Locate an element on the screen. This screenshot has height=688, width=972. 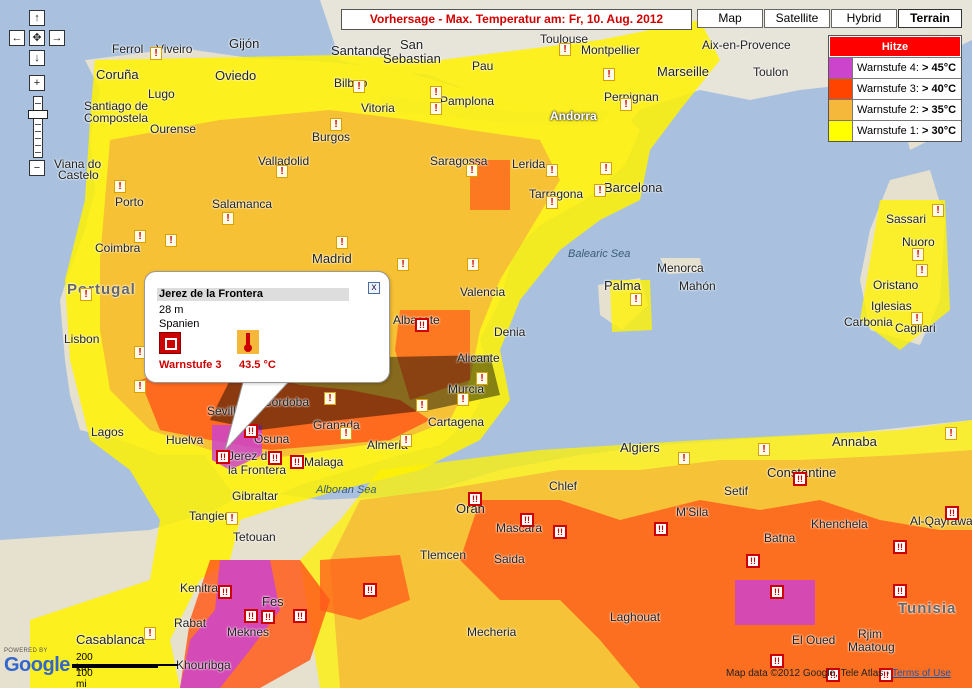
terms-of-use-link: Terms of Use is located at coordinates (921, 673).